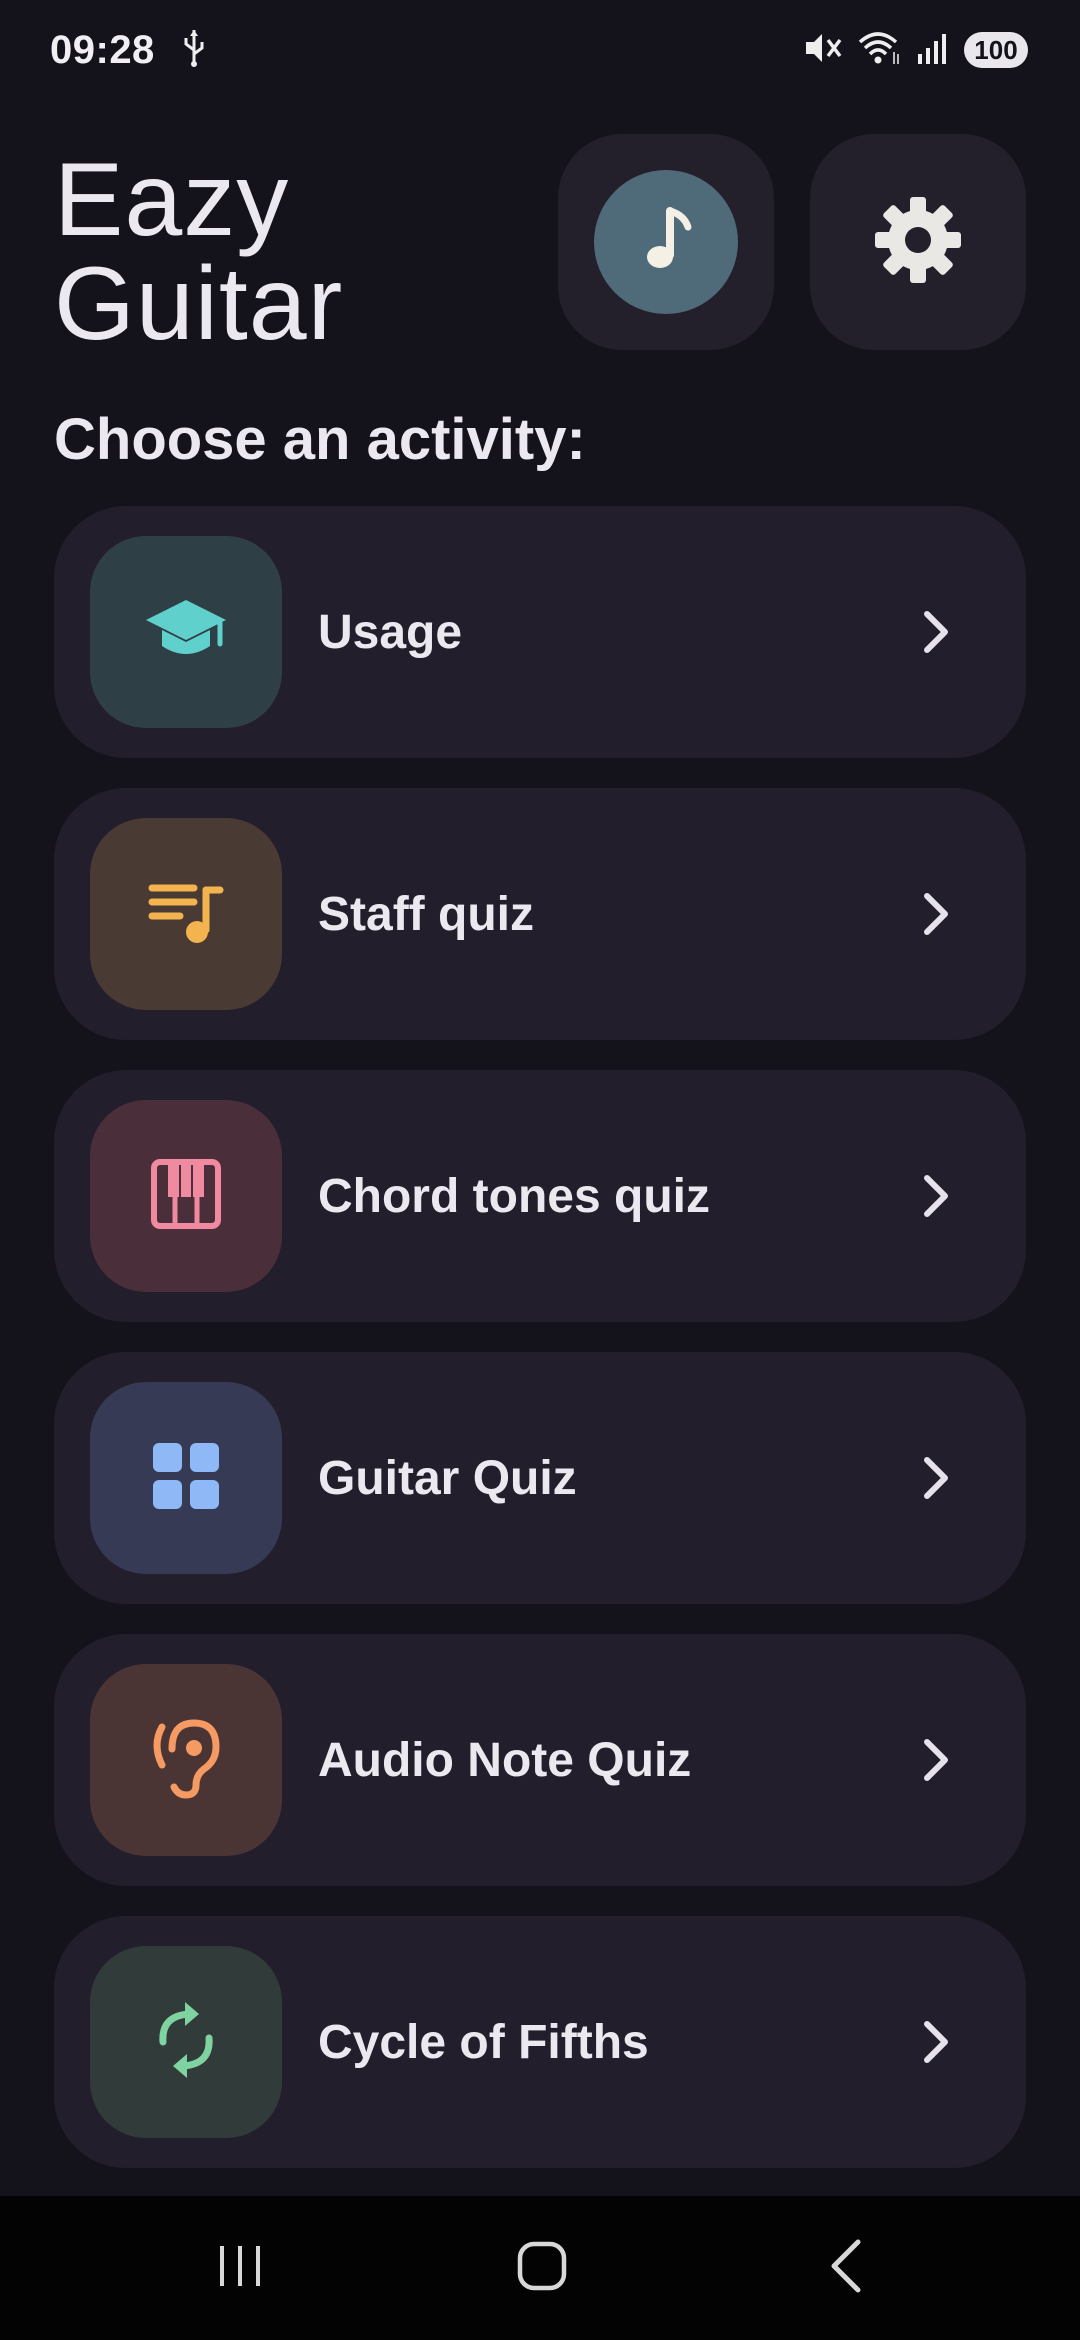 This screenshot has height=2340, width=1080. I want to click on back-button, so click(846, 2268).